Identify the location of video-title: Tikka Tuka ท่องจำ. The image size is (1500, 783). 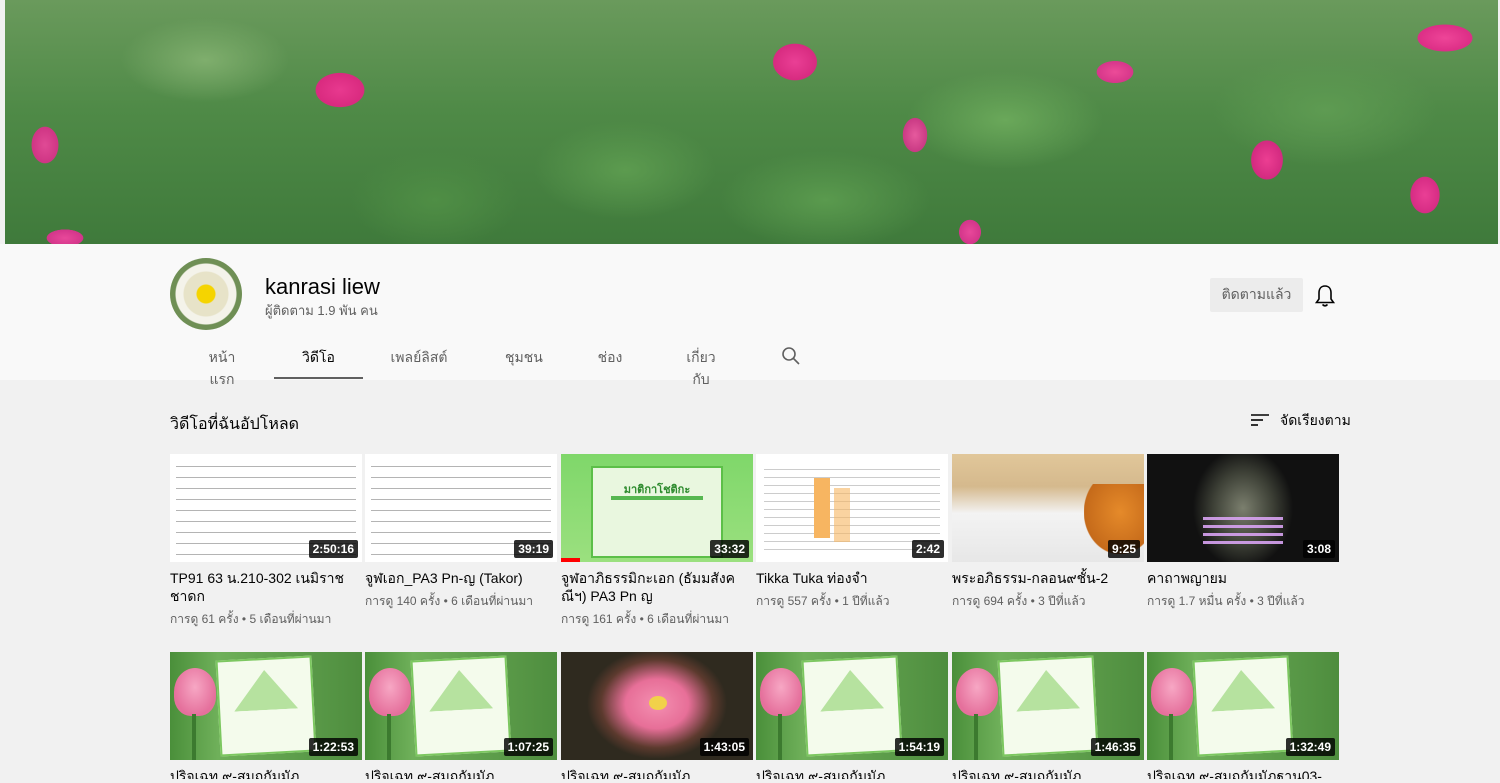
(852, 578).